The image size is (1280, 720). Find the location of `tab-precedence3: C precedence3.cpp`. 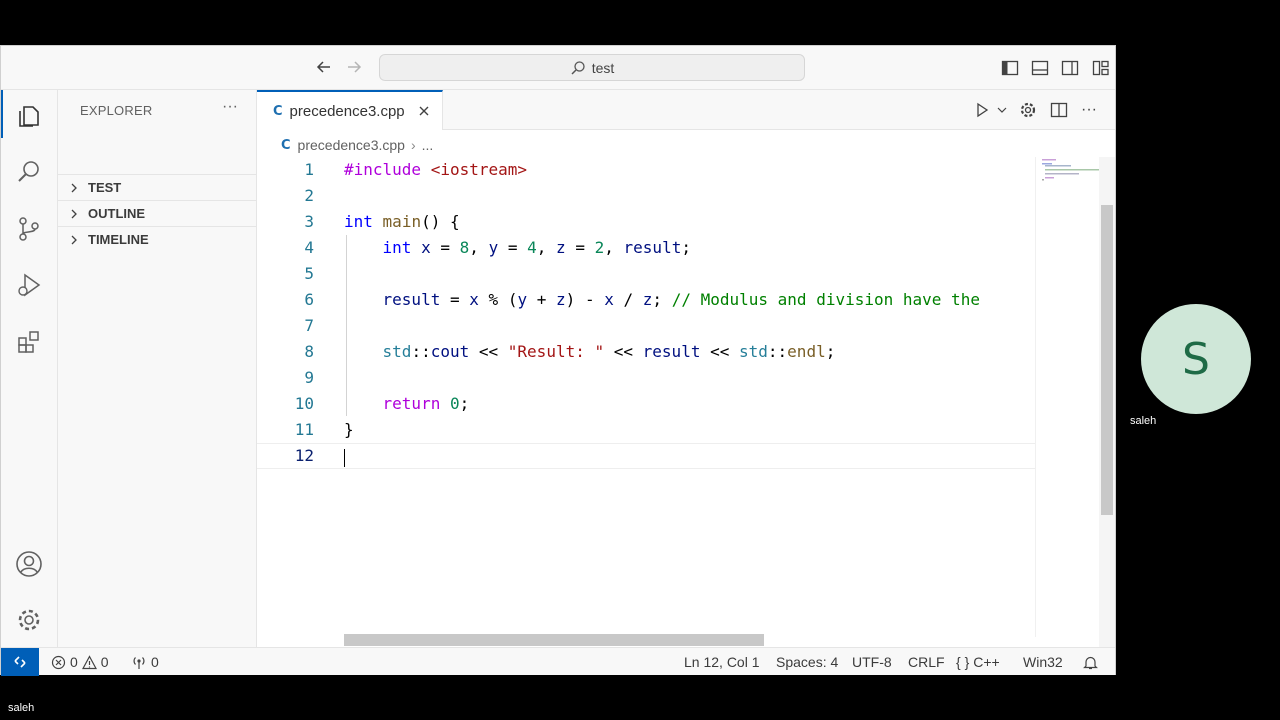

tab-precedence3: C precedence3.cpp is located at coordinates (350, 110).